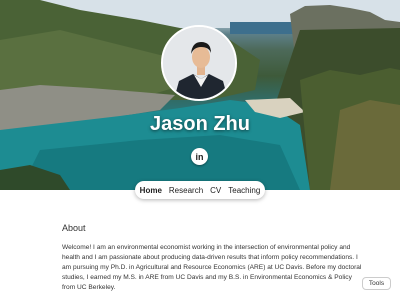 This screenshot has width=400, height=300. Describe the element at coordinates (186, 190) in the screenshot. I see `nav-item-research: Research` at that location.